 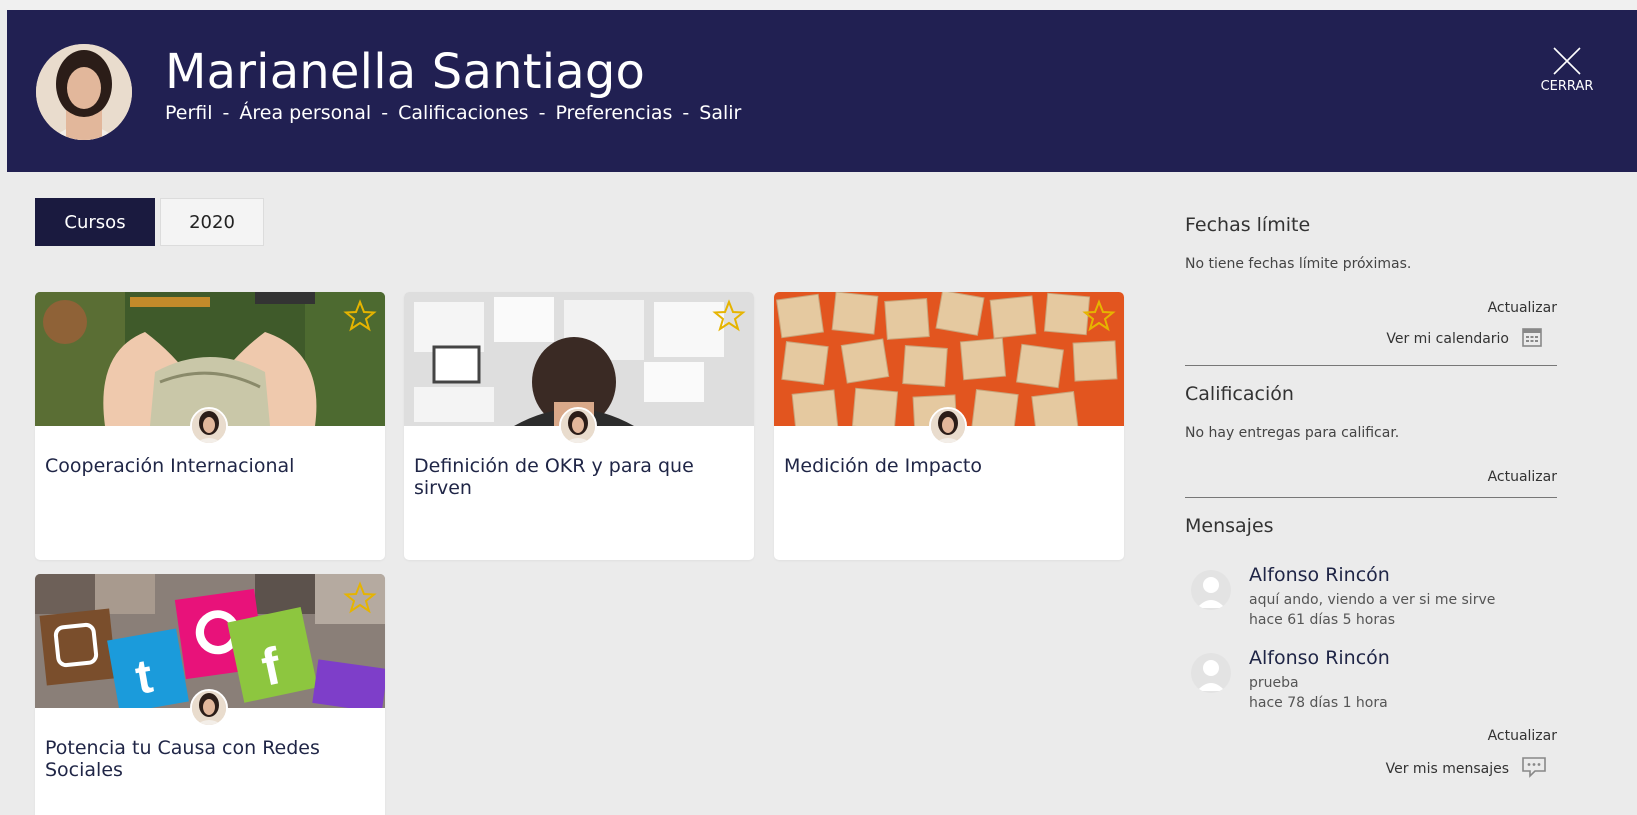 I want to click on course-card: Definición de OKR y para que sirven, so click(x=579, y=426).